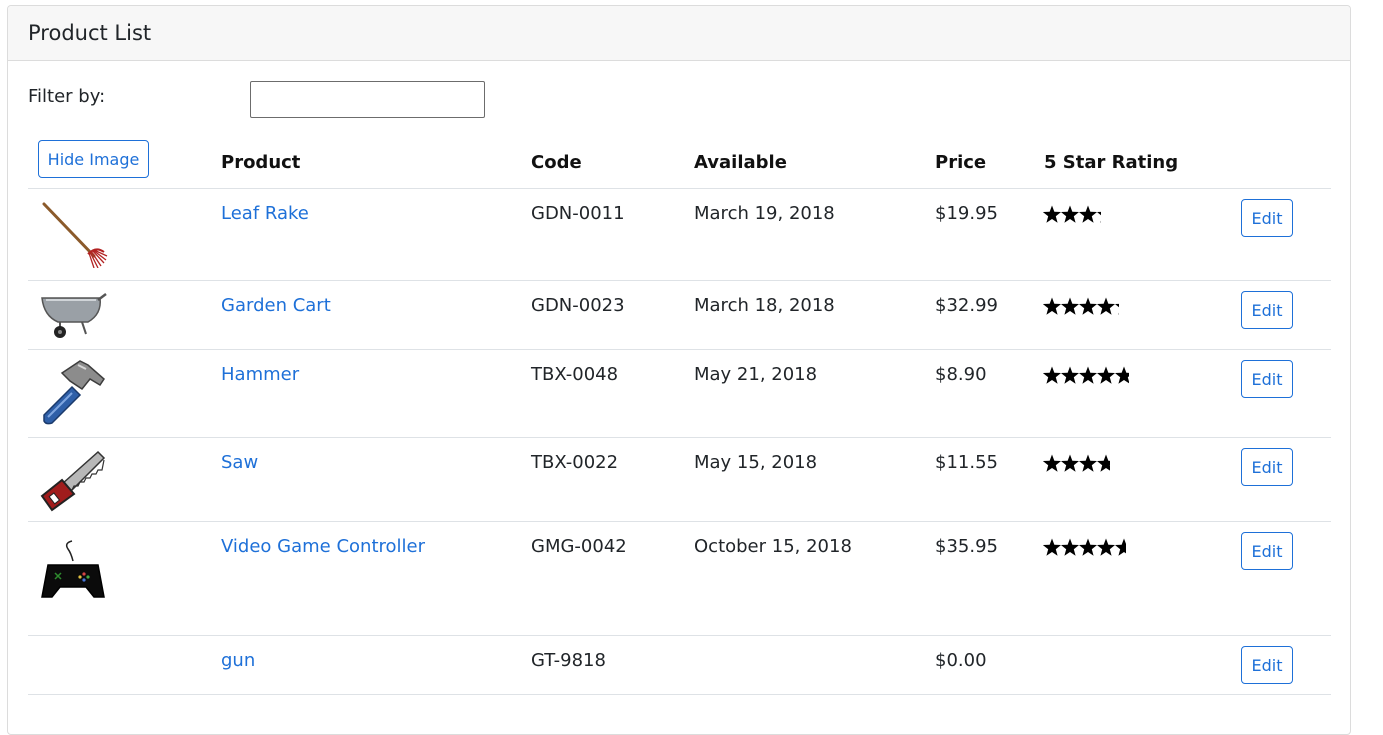 The width and height of the screenshot is (1383, 735). I want to click on product-available-date: October 15, 2018, so click(773, 546).